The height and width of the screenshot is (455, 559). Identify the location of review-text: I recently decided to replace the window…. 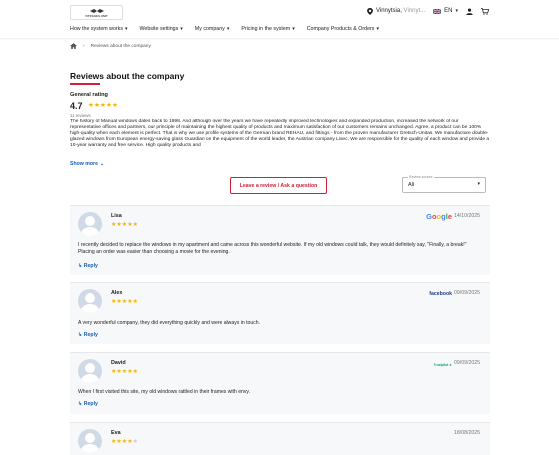
(272, 248).